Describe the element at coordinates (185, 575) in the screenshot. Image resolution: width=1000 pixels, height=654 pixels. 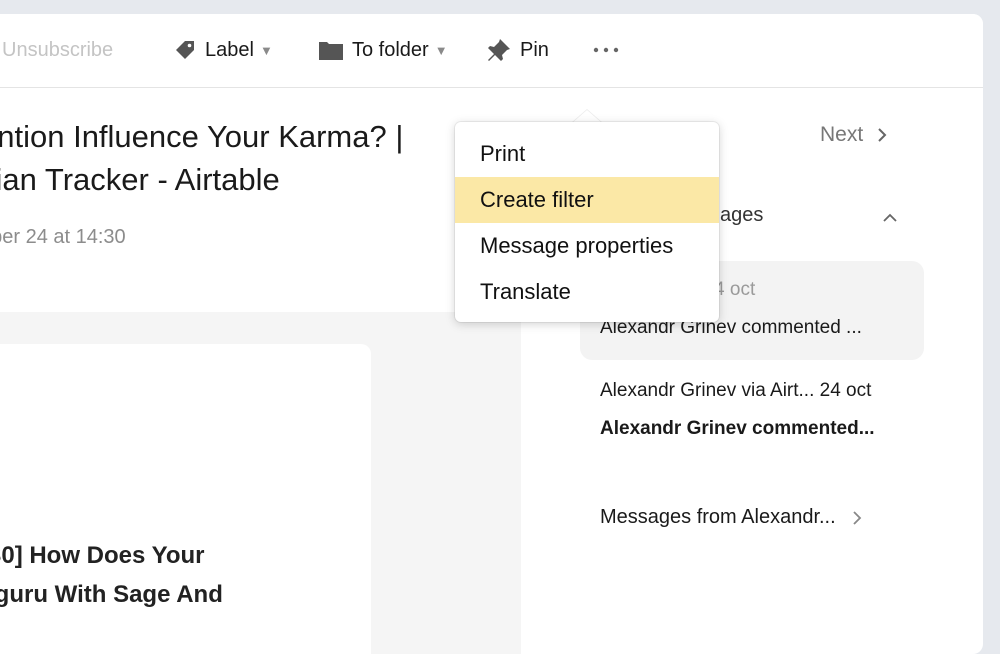
I see `message-card-title: :30] How Does Your hguru With Sage And` at that location.